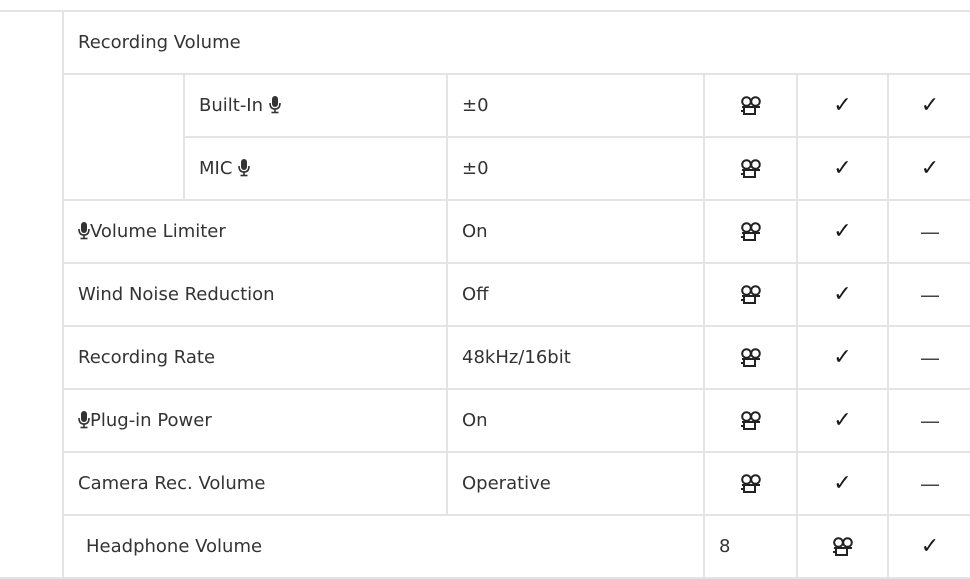  Describe the element at coordinates (216, 168) in the screenshot. I see `row-label-text: MIC` at that location.